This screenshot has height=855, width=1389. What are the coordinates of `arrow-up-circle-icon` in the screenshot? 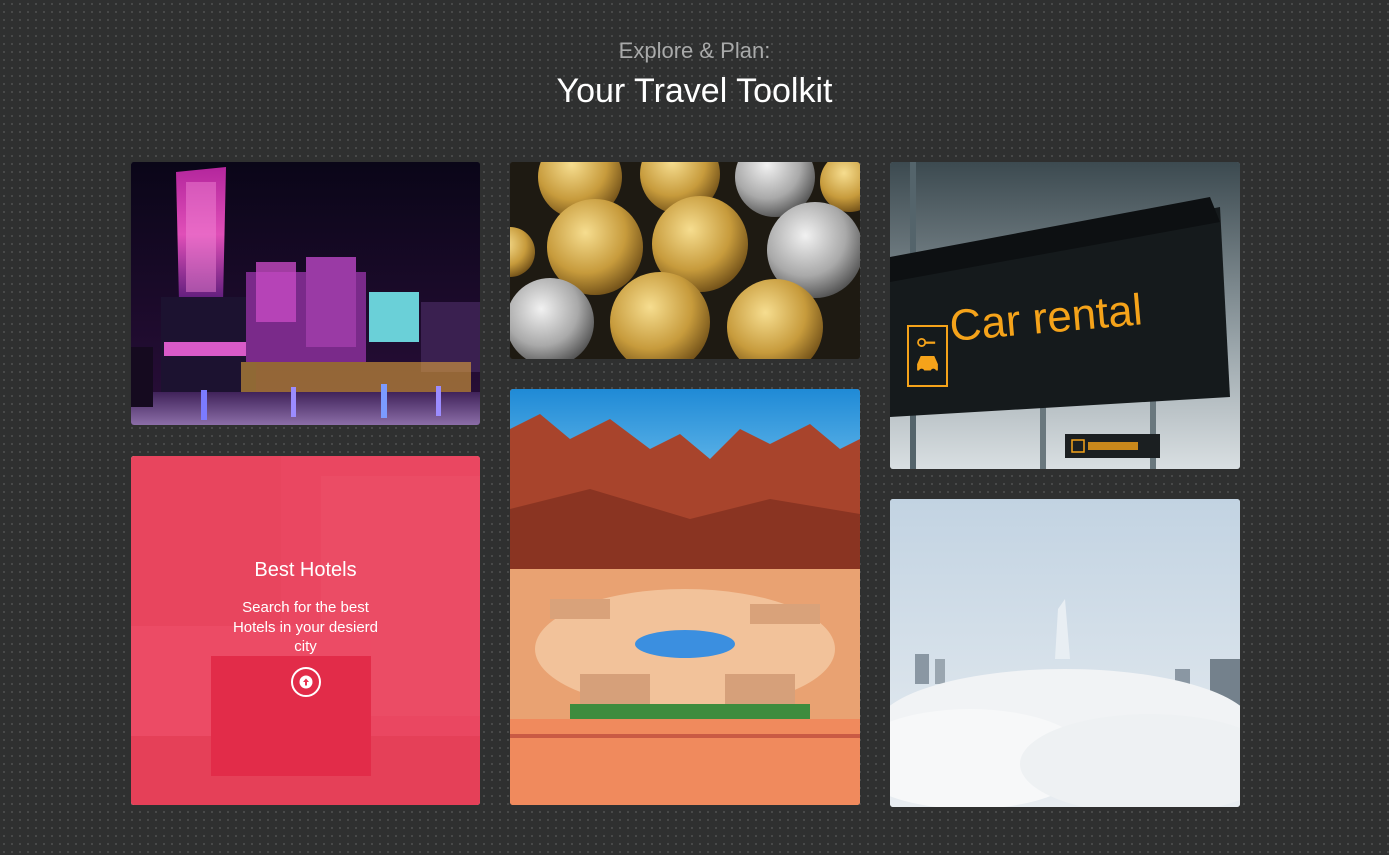 It's located at (305, 681).